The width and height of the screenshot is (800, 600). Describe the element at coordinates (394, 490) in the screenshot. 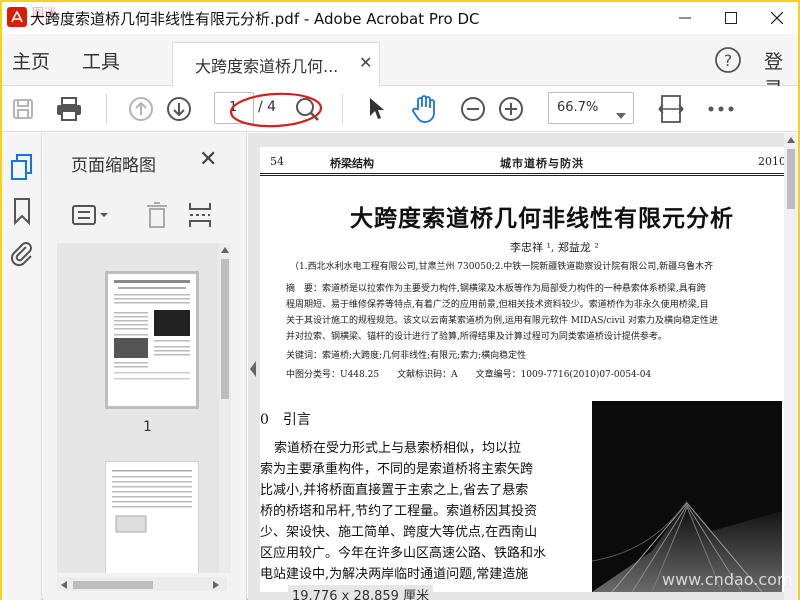

I see `body-line: 比减小,并将桥面直接置于主索之上,省去了悬索` at that location.